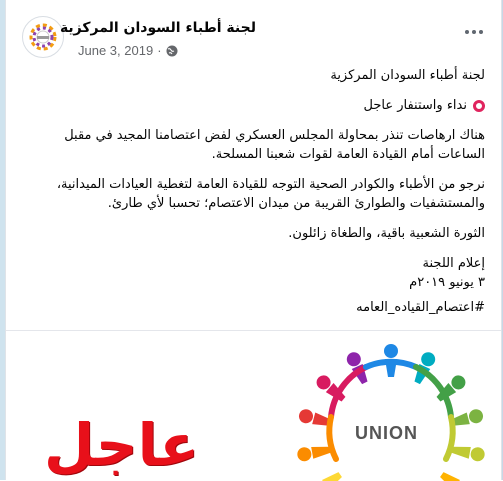 The width and height of the screenshot is (503, 481). I want to click on globe-icon, so click(172, 50).